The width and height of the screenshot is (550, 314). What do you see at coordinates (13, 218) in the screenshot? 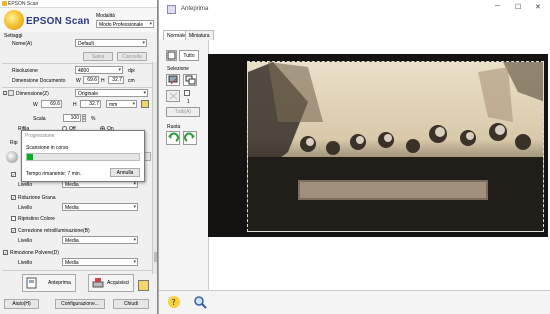
I see `color-restore-checkbox` at bounding box center [13, 218].